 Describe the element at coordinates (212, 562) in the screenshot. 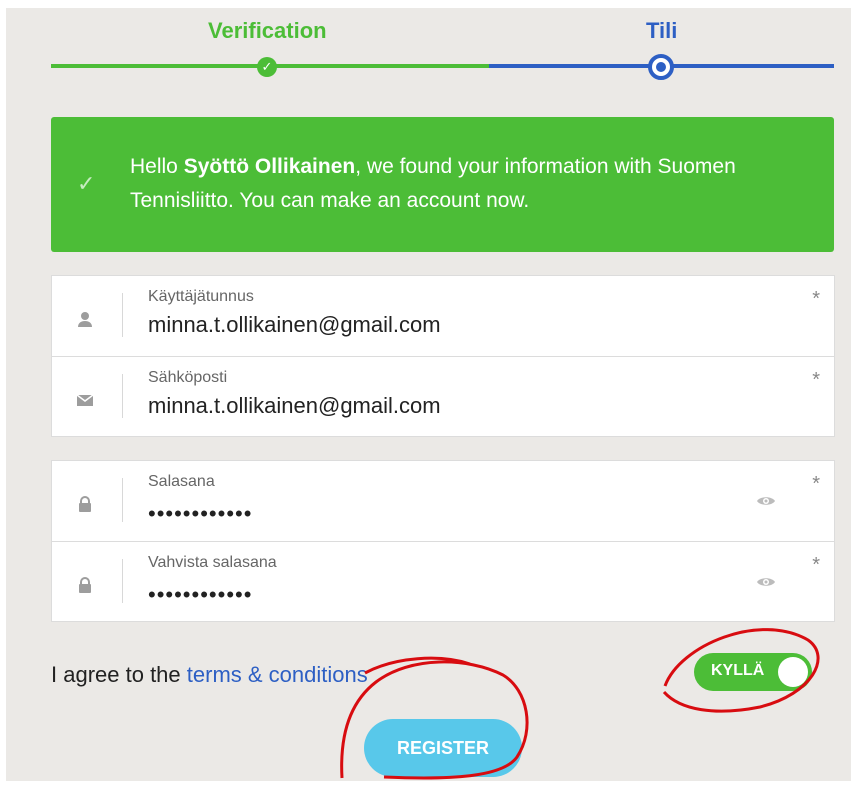

I see `confirm-password-label: Vahvista salasana` at that location.